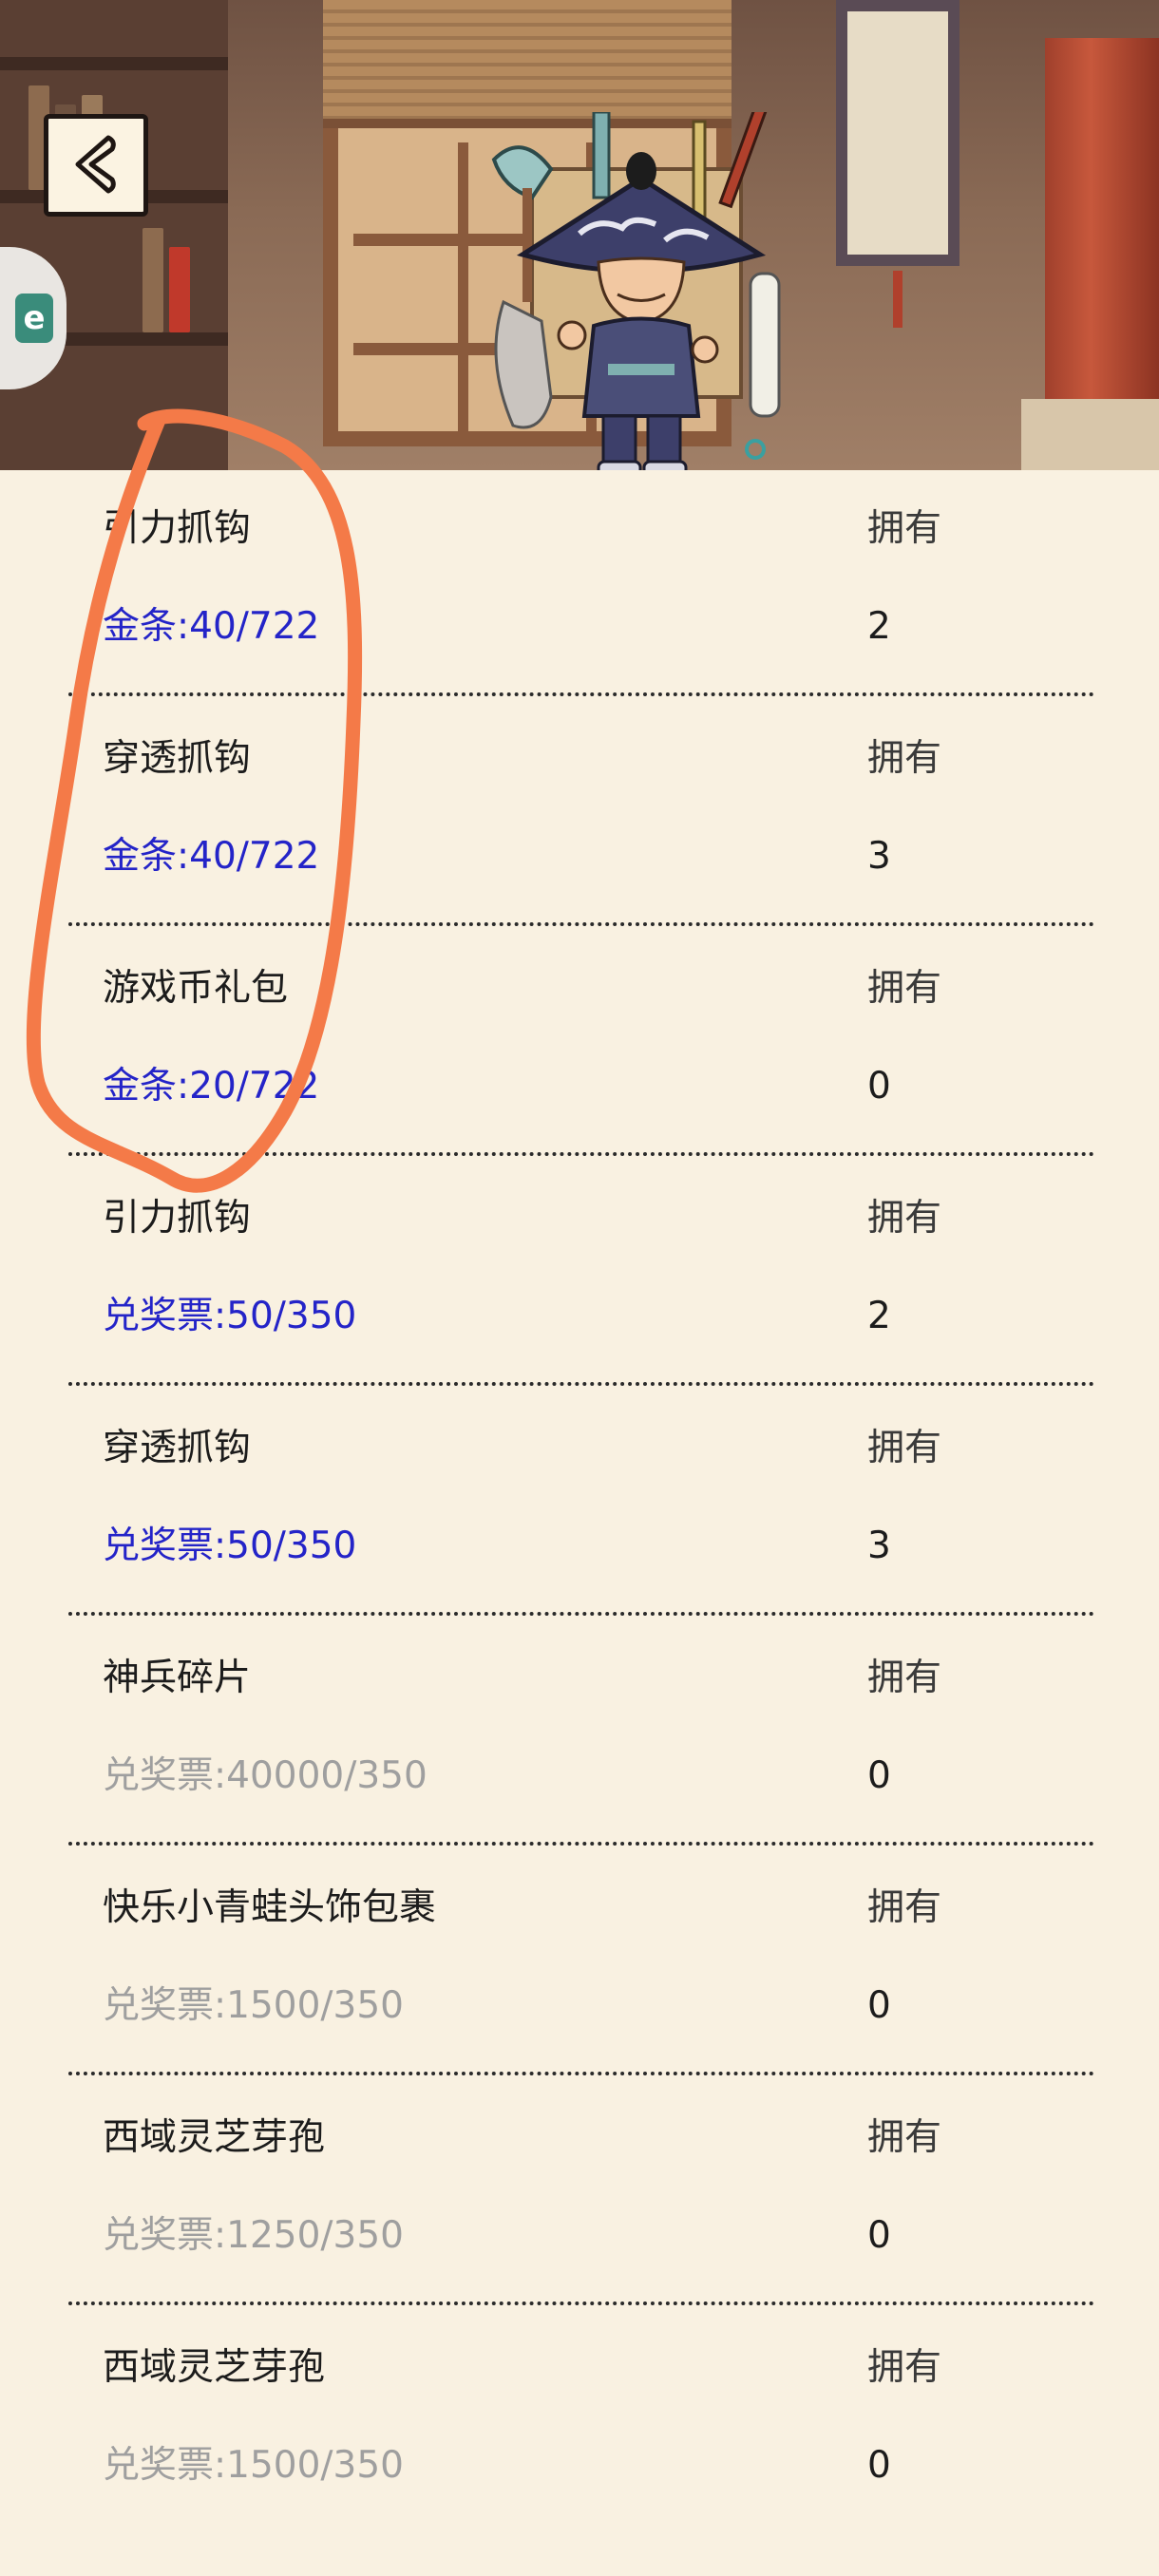 This screenshot has width=1159, height=2576. What do you see at coordinates (898, 133) in the screenshot?
I see `wall-painting` at bounding box center [898, 133].